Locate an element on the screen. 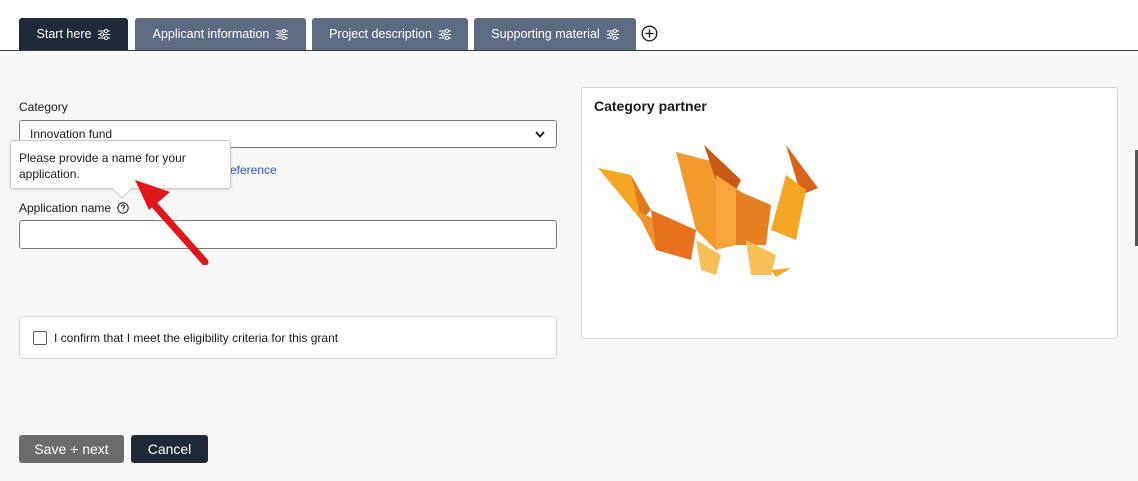 The width and height of the screenshot is (1138, 481). category-label: Category is located at coordinates (43, 107).